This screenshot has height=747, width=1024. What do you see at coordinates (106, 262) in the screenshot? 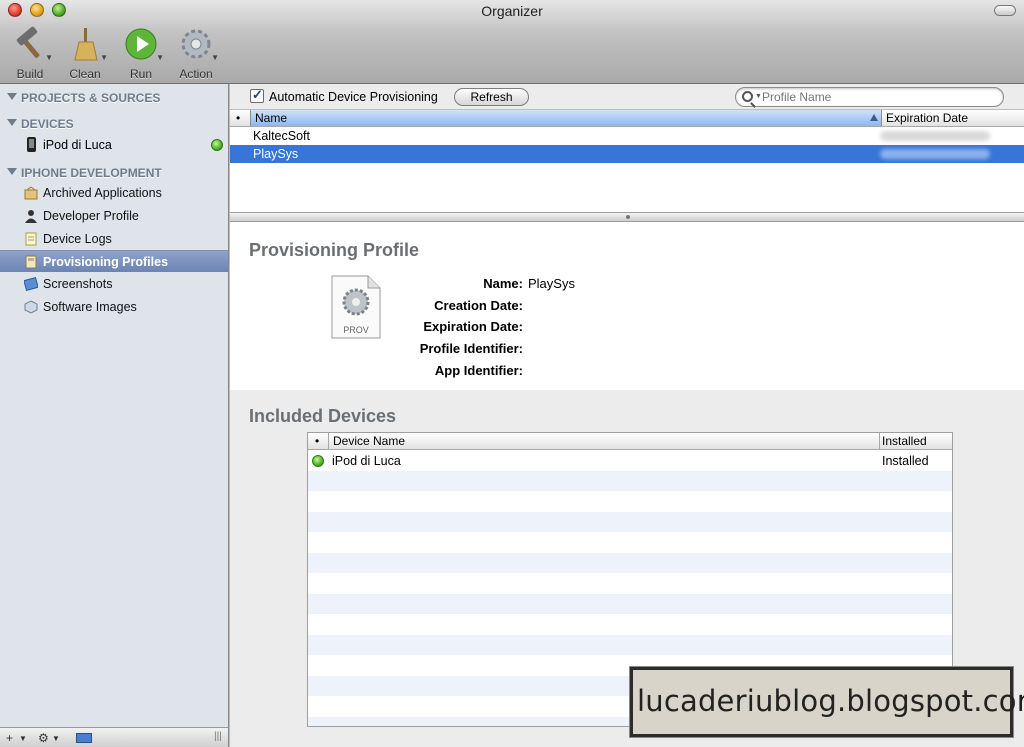
I see `sidebar-item-label: Provisioning Profiles` at bounding box center [106, 262].